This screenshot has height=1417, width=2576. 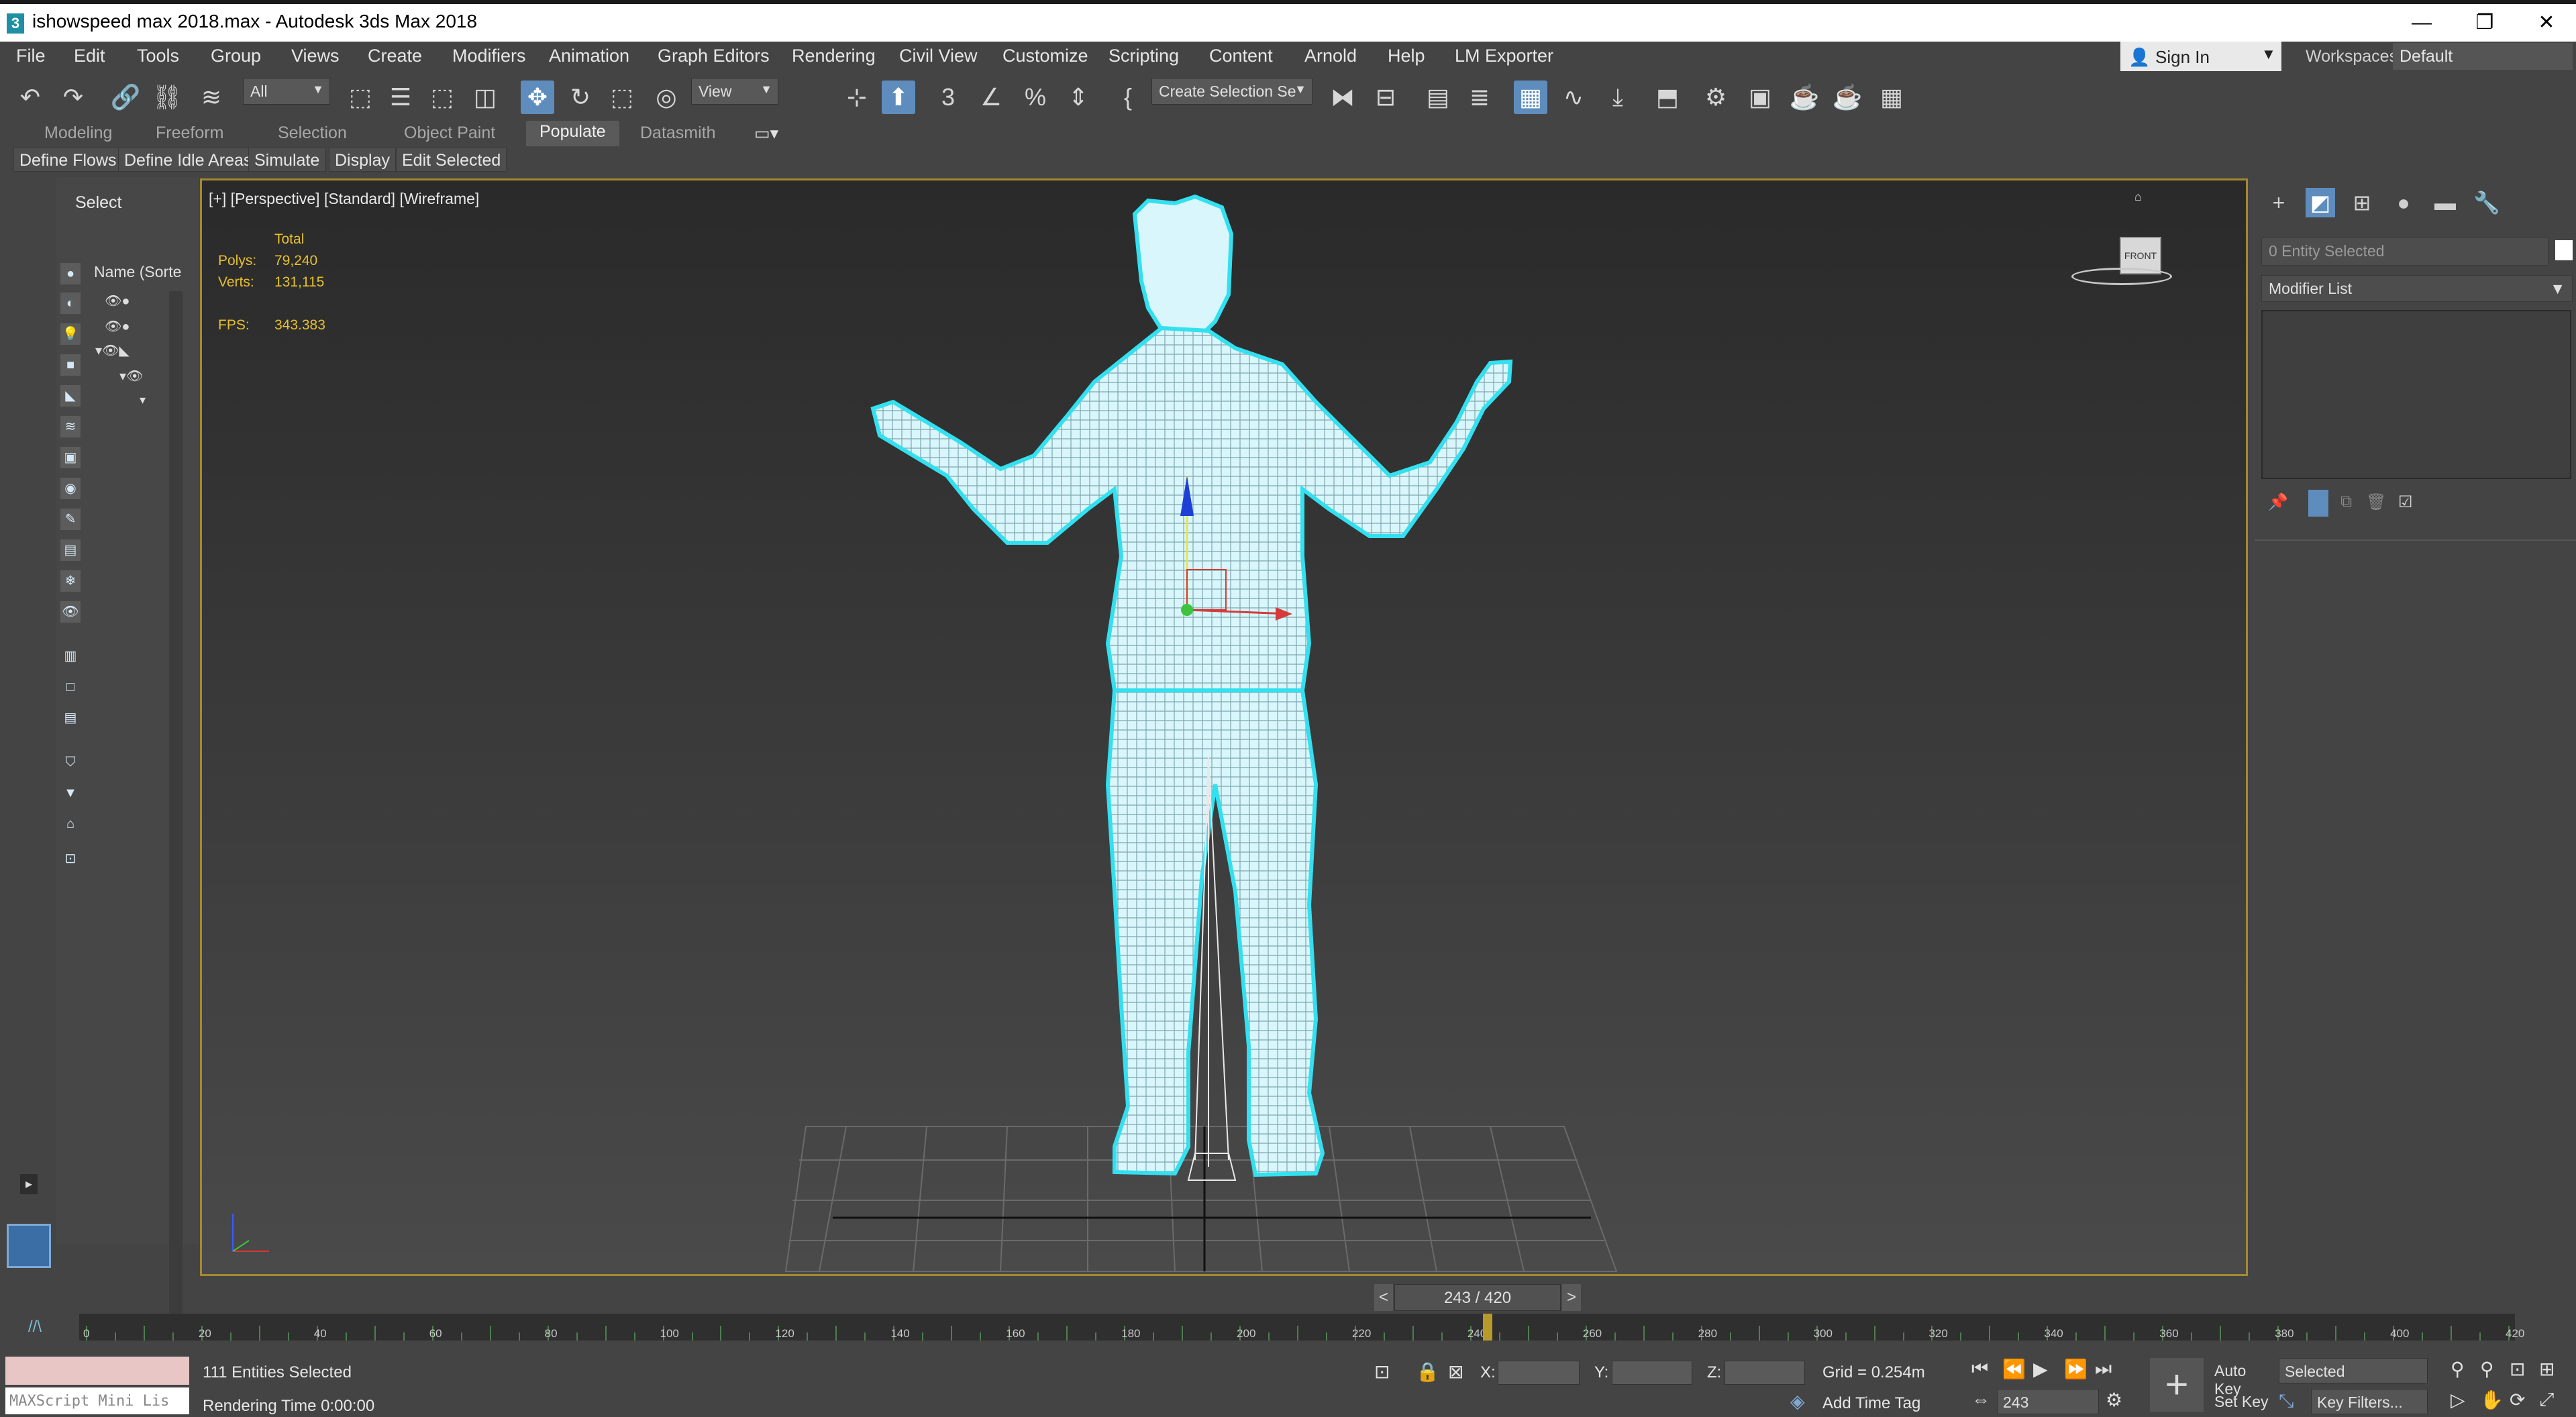 What do you see at coordinates (131, 376) in the screenshot?
I see `scene-row: ▾👁` at bounding box center [131, 376].